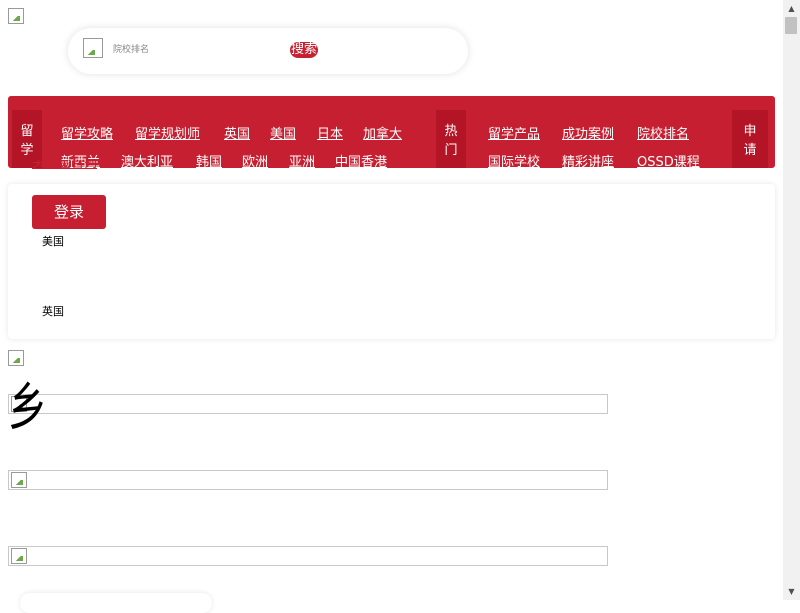 This screenshot has height=613, width=800. I want to click on nav-section-hot-label-2: 门, so click(451, 150).